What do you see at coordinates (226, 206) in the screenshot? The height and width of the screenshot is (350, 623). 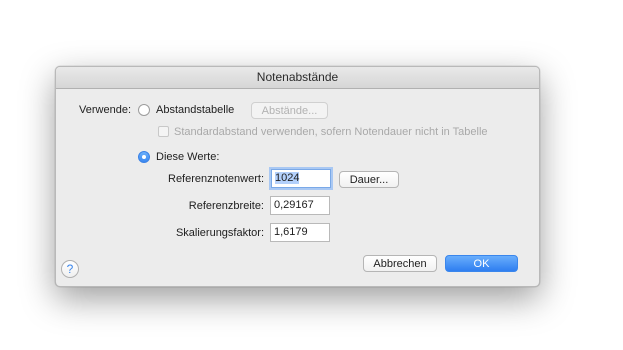 I see `reference-width-label: Referenzbreite:` at bounding box center [226, 206].